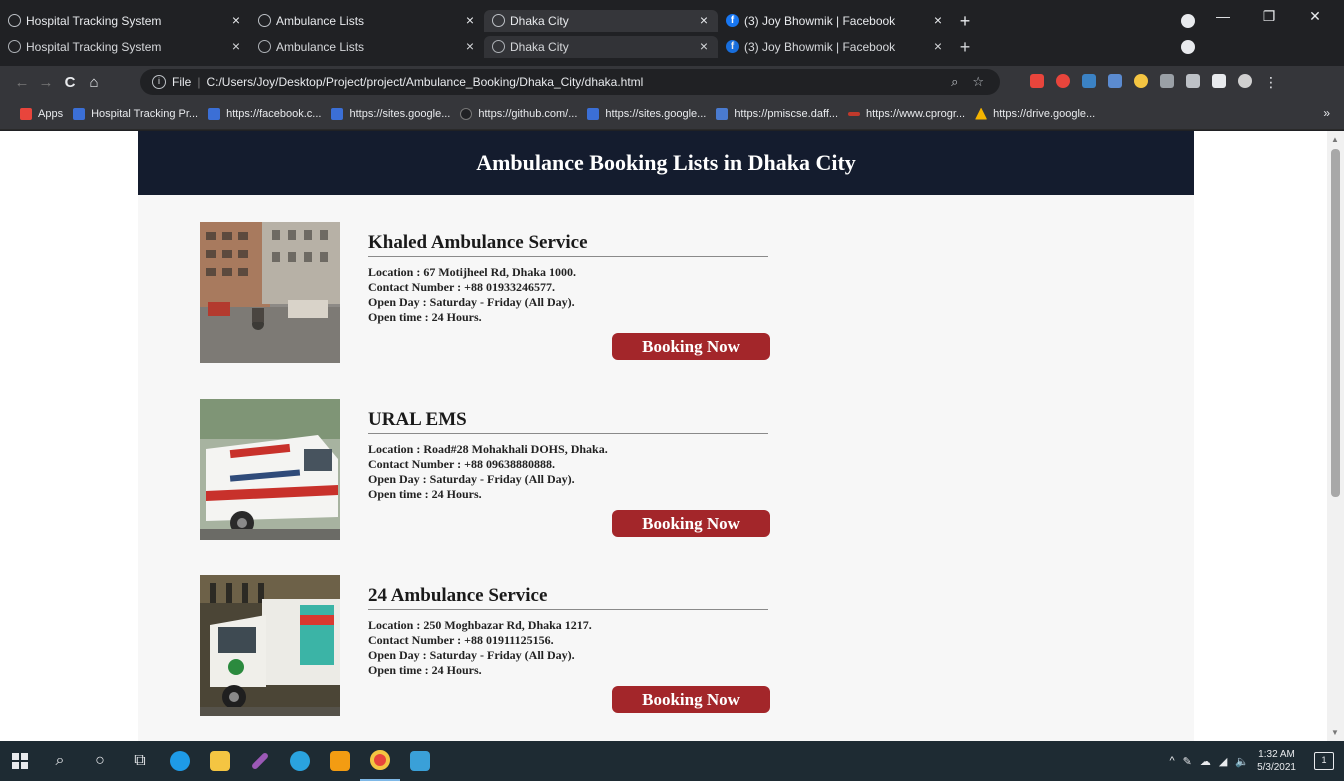 This screenshot has height=781, width=1344. What do you see at coordinates (1089, 81) in the screenshot?
I see `extension-blue-icon` at bounding box center [1089, 81].